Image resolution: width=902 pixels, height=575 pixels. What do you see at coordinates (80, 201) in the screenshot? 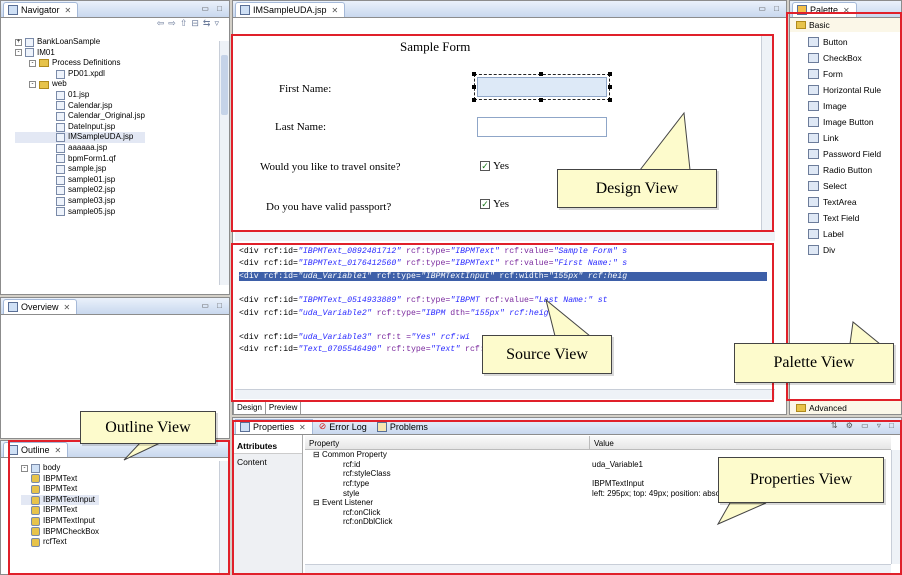
I see `tree-item: sample03.jsp` at bounding box center [80, 201].